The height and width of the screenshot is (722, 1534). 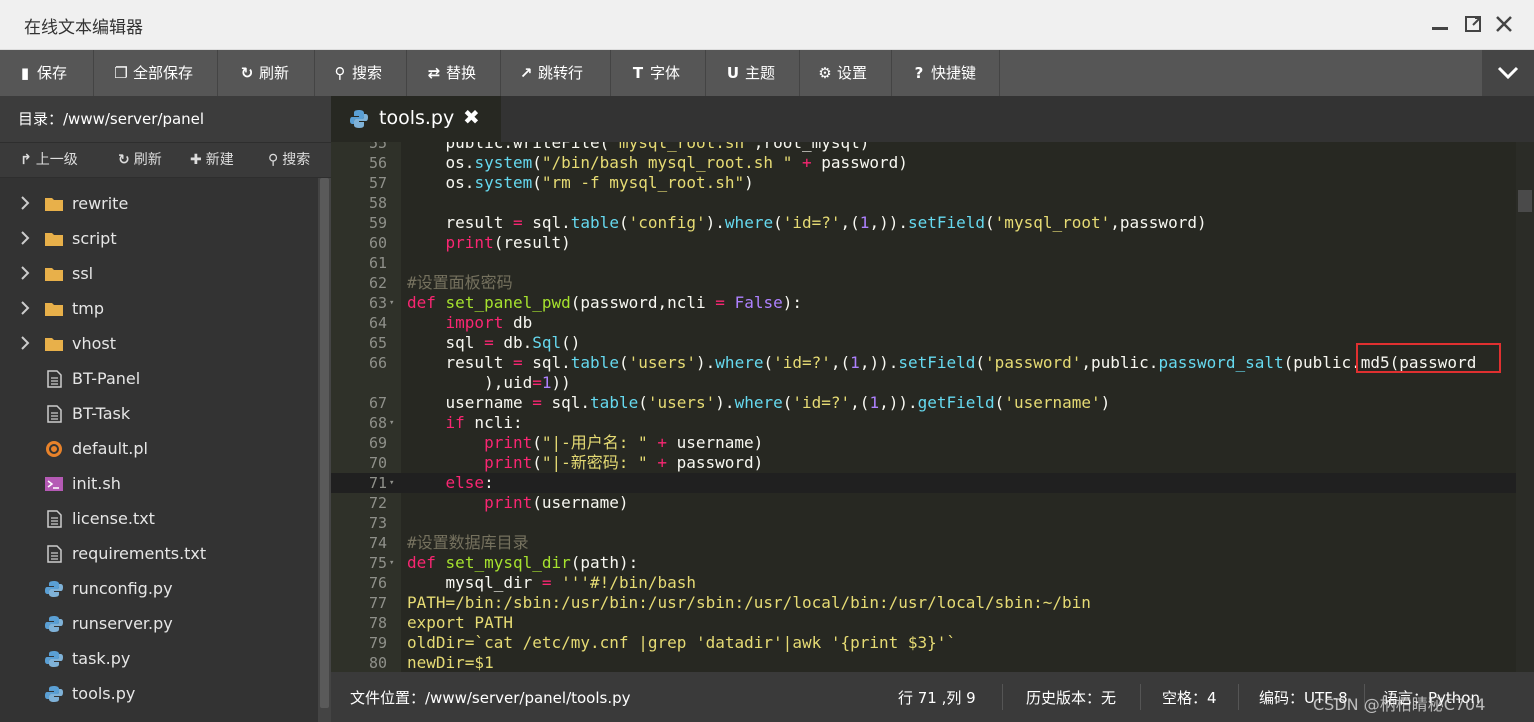 I want to click on close-icon, so click(x=1504, y=24).